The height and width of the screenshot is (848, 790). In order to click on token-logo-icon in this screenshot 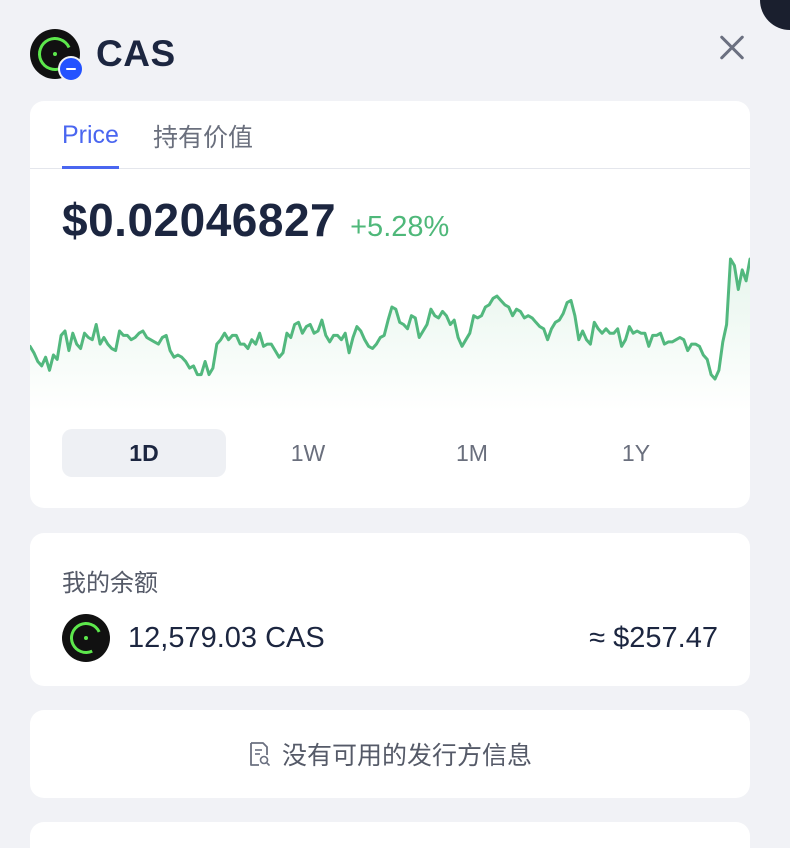, I will do `click(57, 55)`.